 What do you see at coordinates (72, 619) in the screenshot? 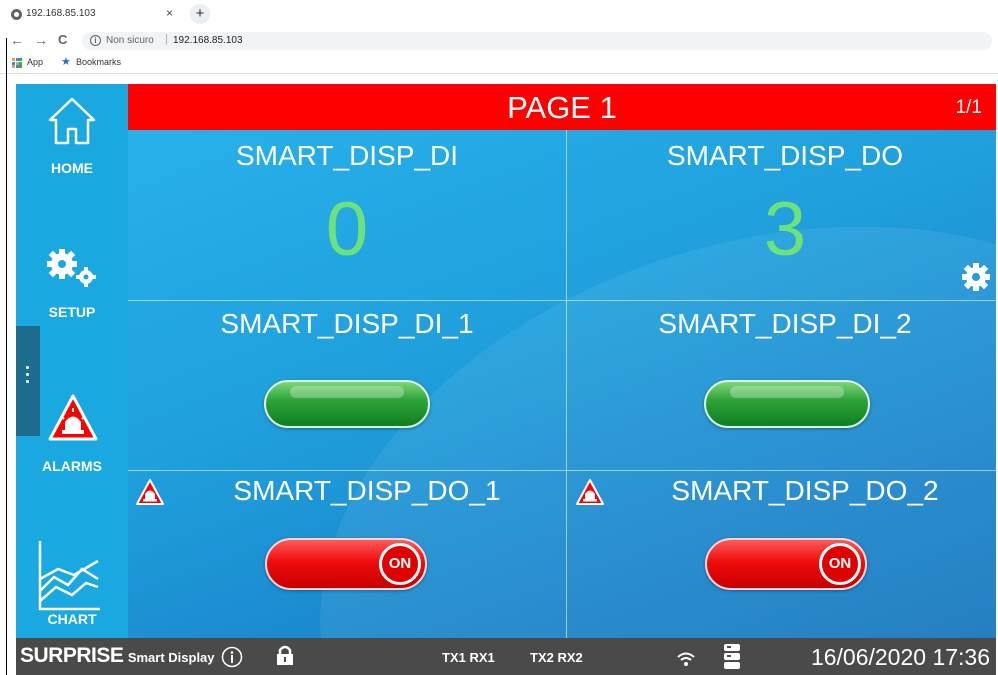
I see `sidebar-label-chart: CHART` at bounding box center [72, 619].